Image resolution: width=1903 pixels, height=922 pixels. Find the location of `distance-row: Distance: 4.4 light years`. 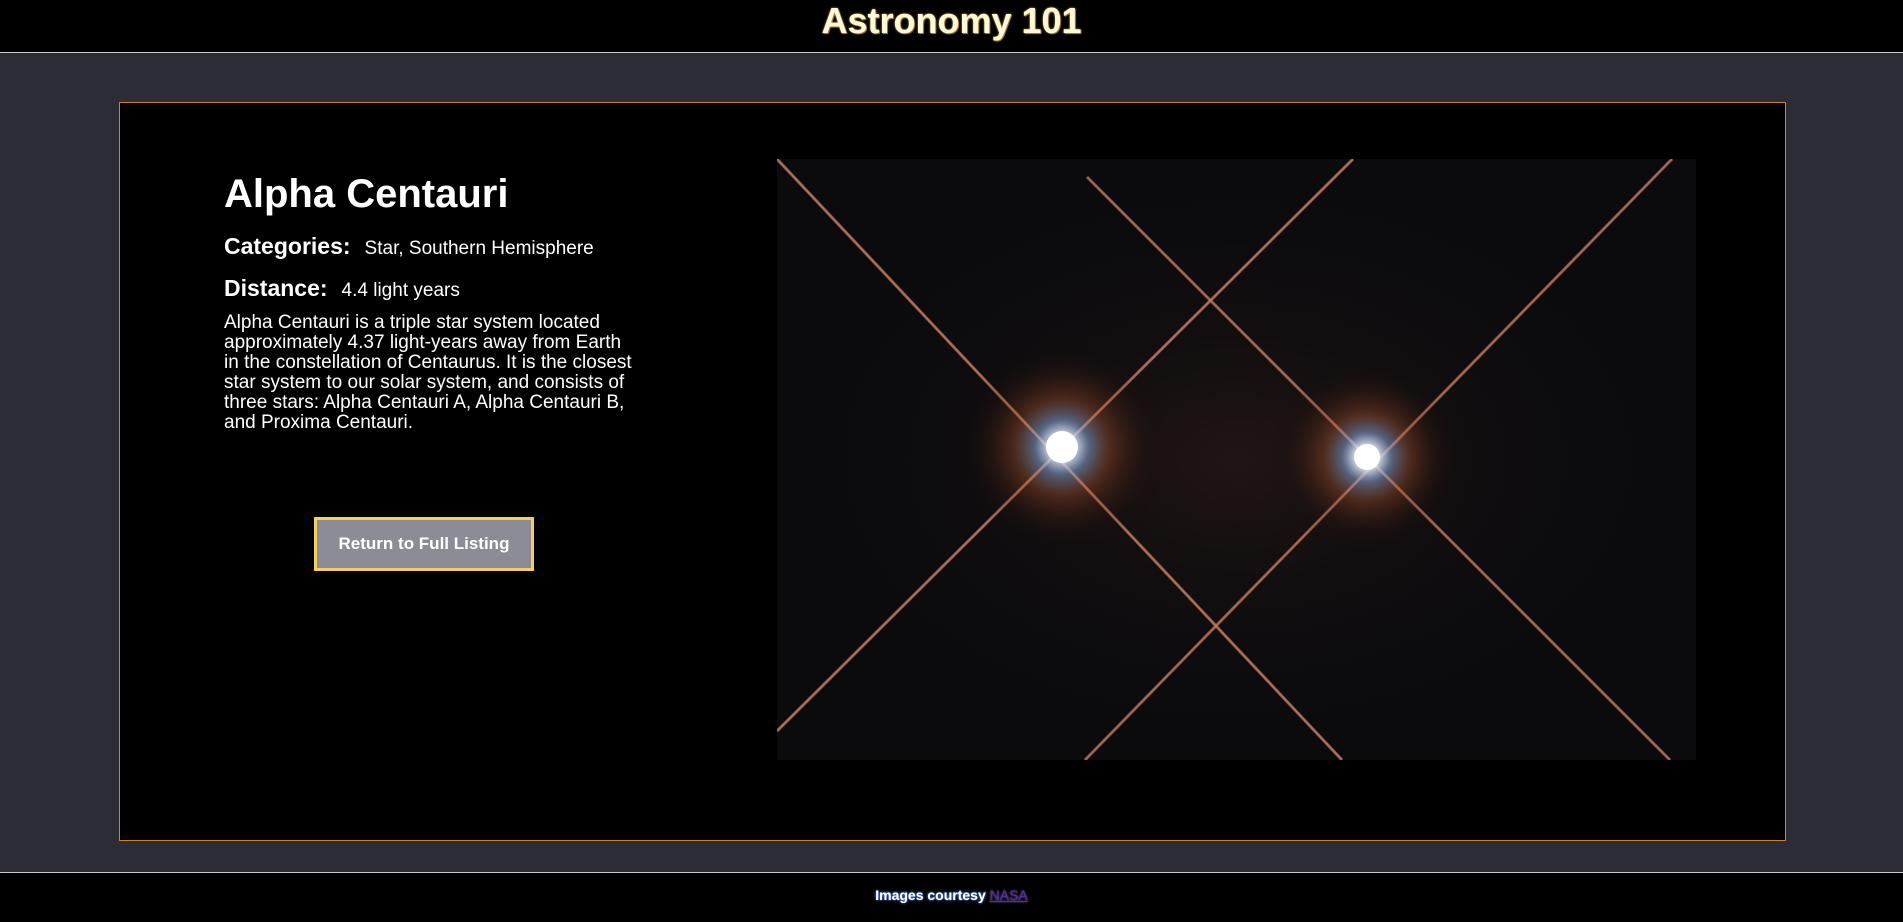

distance-row: Distance: 4.4 light years is located at coordinates (434, 289).